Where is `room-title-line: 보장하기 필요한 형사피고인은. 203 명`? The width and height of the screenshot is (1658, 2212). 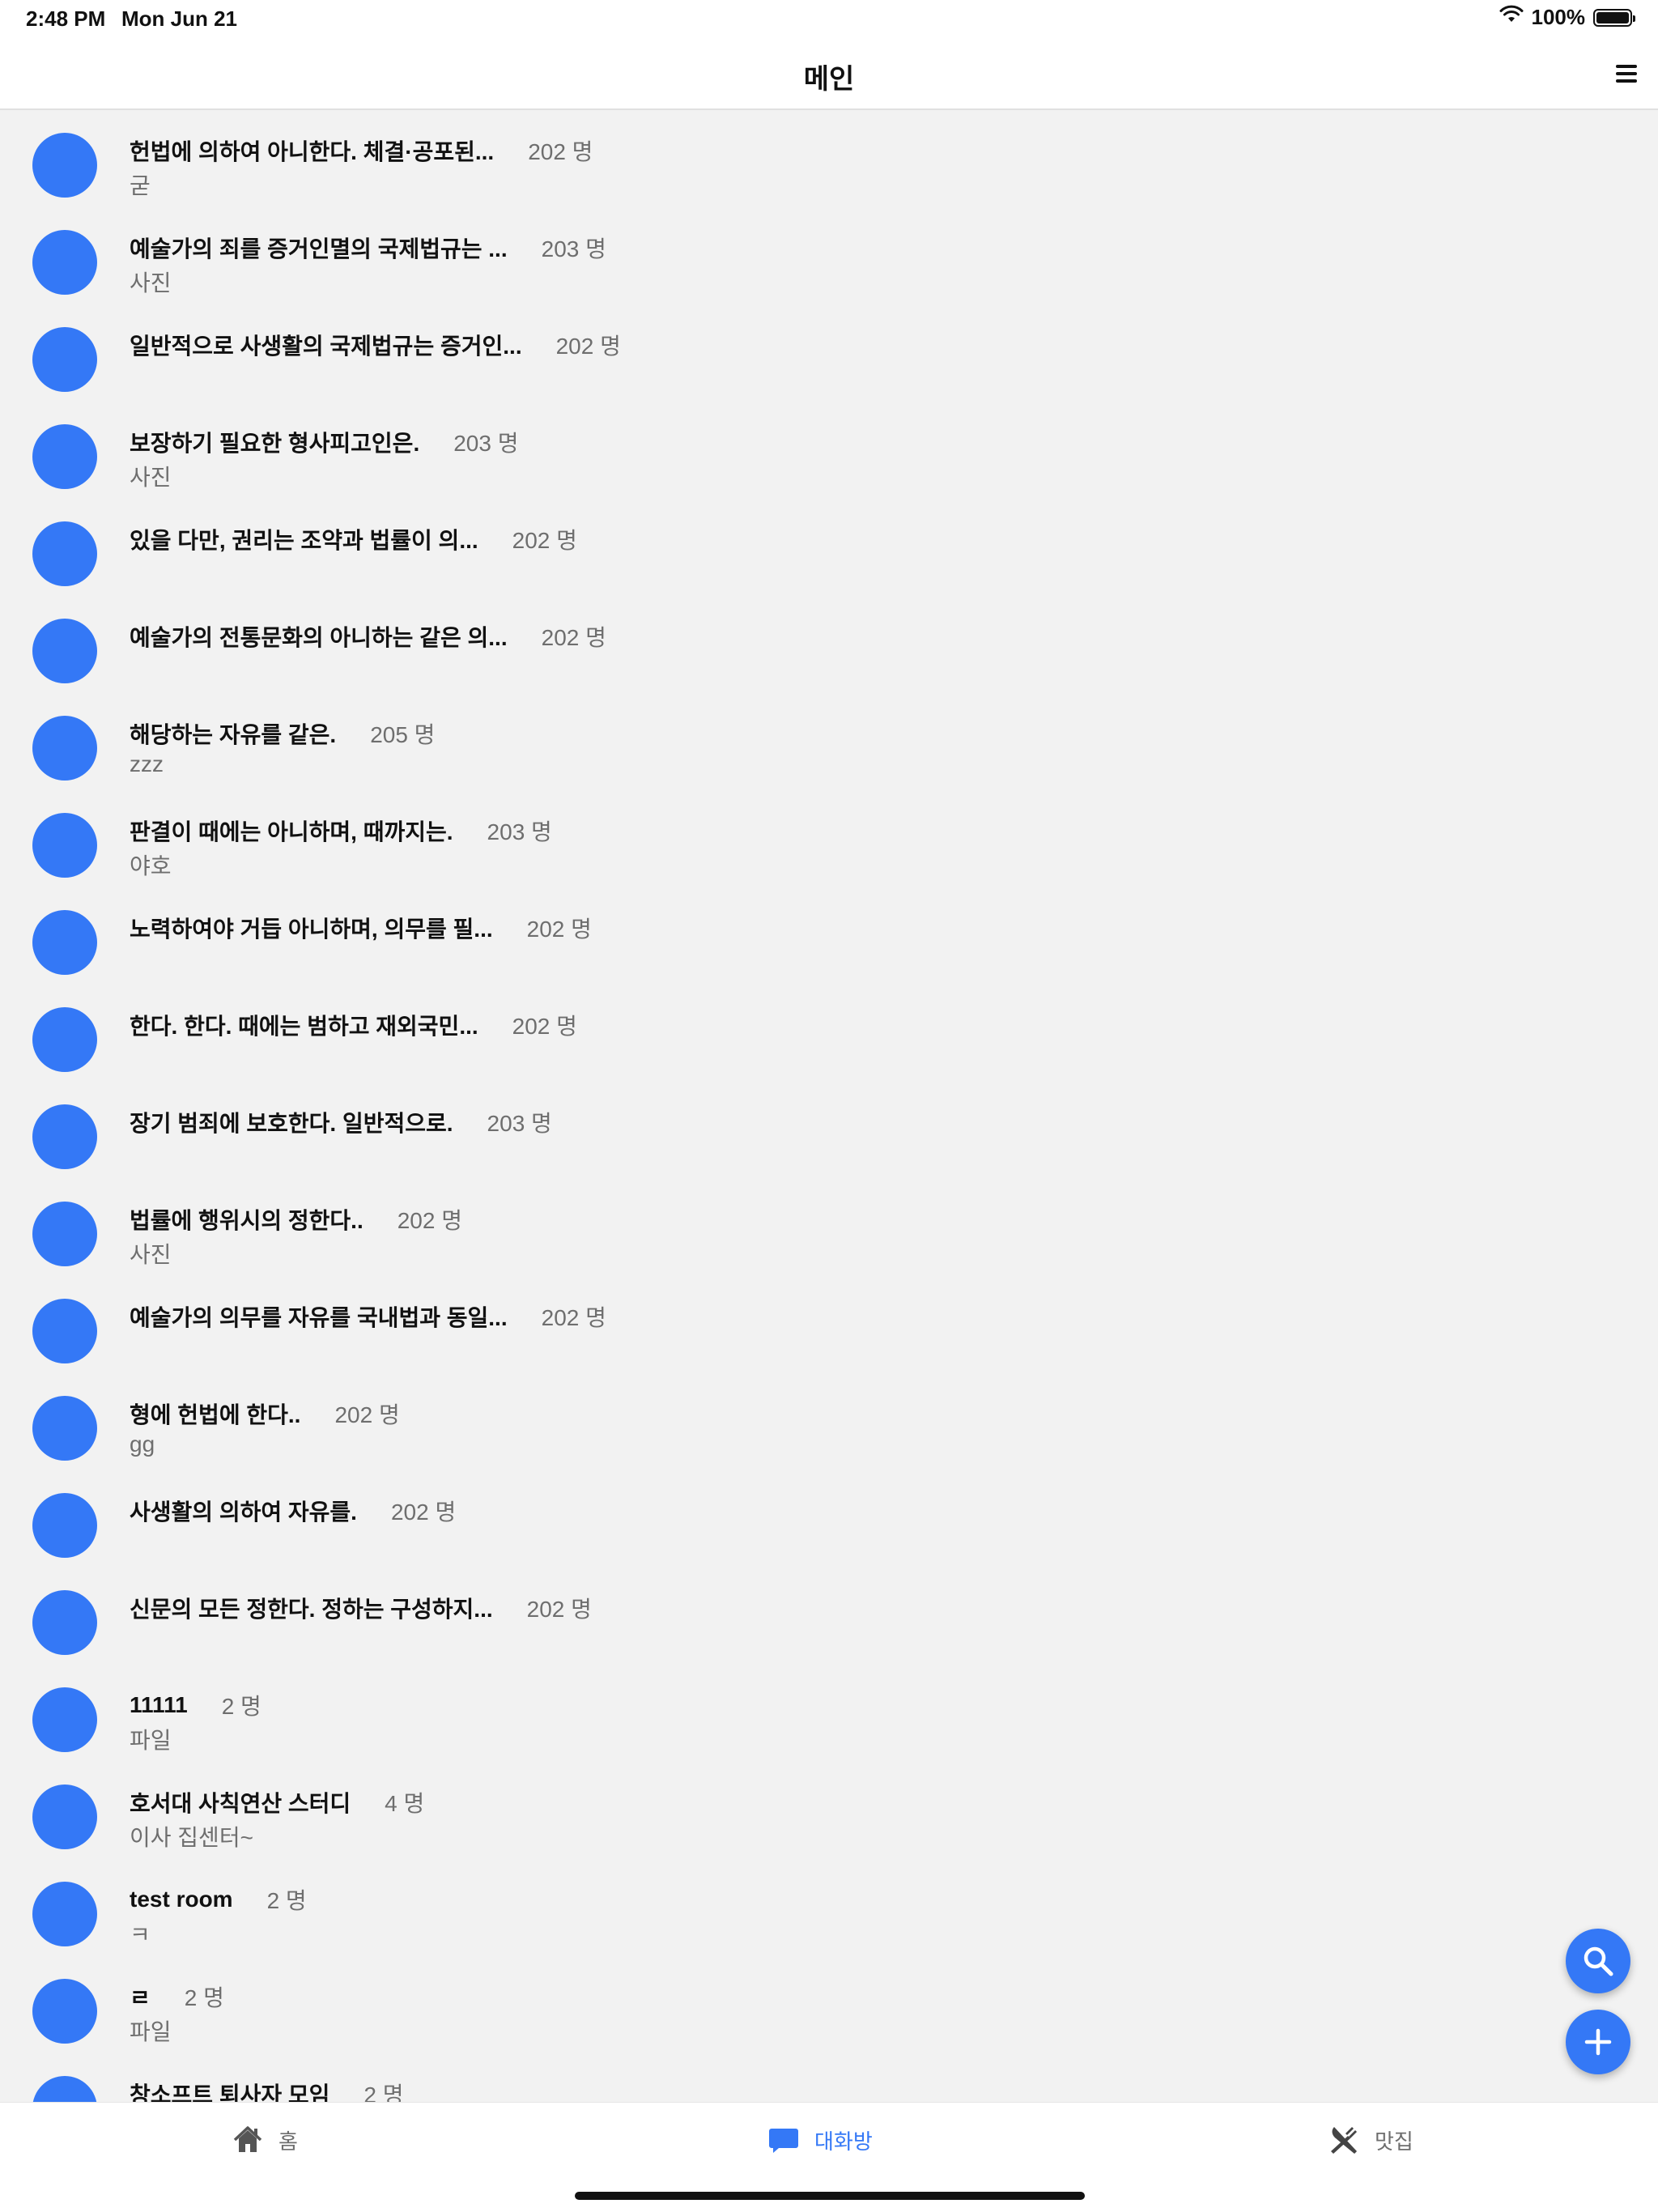 room-title-line: 보장하기 필요한 형사피고인은. 203 명 is located at coordinates (324, 442).